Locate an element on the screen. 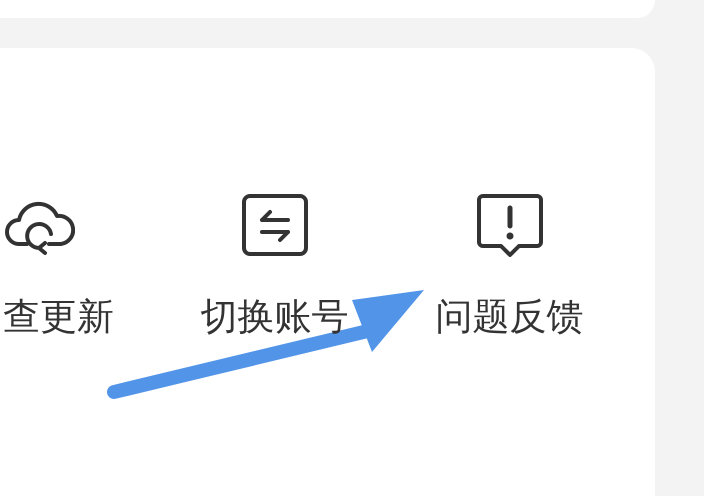 The image size is (704, 496). action-label: 问题反馈 is located at coordinates (510, 317).